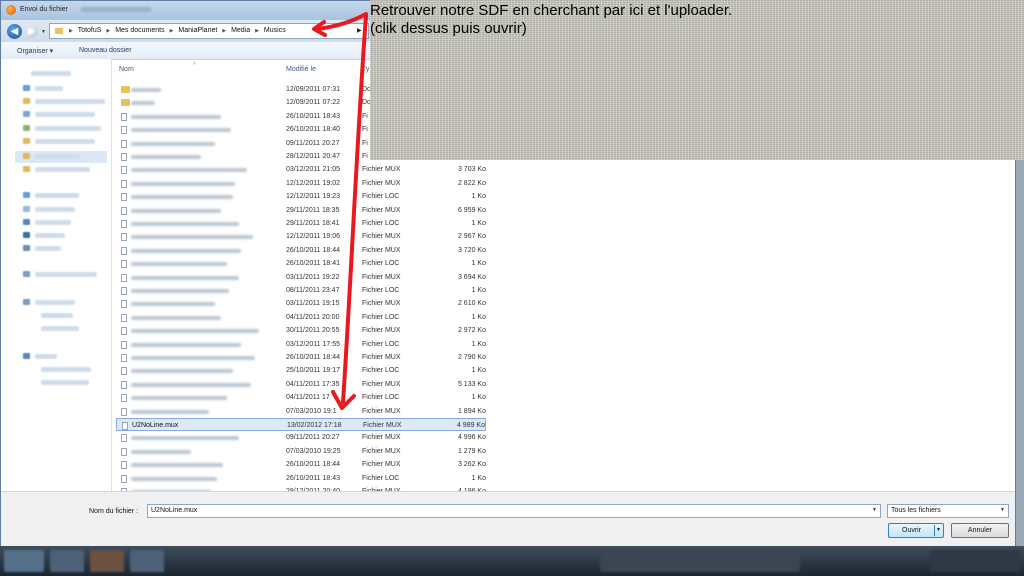 The image size is (1024, 576). What do you see at coordinates (139, 30) in the screenshot?
I see `breadcrumb-item: Mes documents` at bounding box center [139, 30].